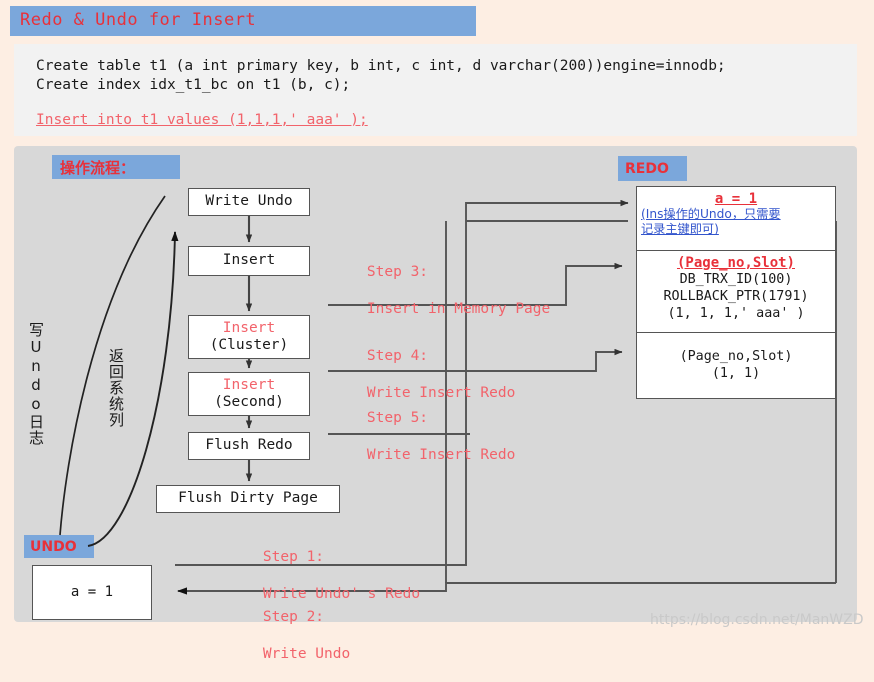  Describe the element at coordinates (711, 222) in the screenshot. I see `redo-entry-note: (Ins操作的Undo，只需要 记录主键即可)` at that location.